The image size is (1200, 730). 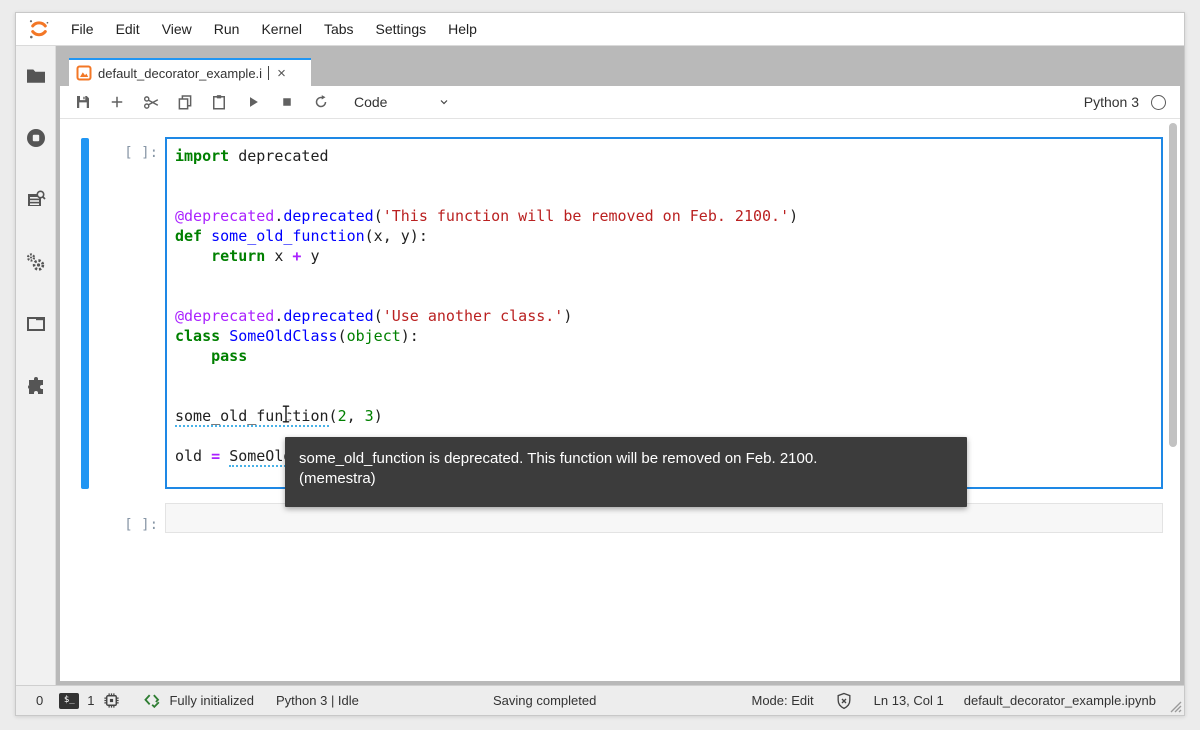 What do you see at coordinates (1158, 102) in the screenshot?
I see `kernel-status-icon` at bounding box center [1158, 102].